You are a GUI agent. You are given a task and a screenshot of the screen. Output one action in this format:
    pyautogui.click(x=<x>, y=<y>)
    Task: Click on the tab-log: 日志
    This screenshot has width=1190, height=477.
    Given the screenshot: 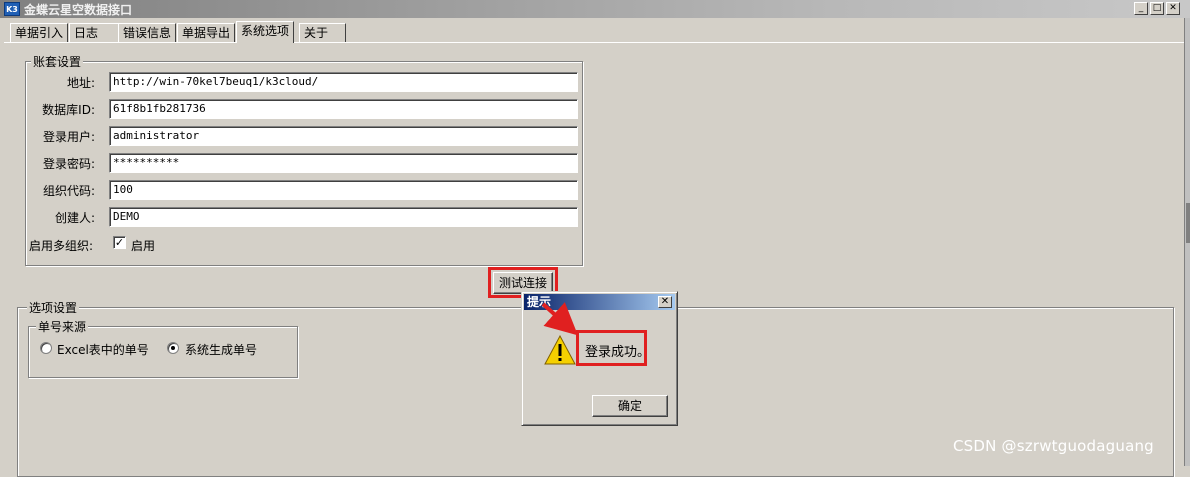 What is the action you would take?
    pyautogui.click(x=96, y=32)
    